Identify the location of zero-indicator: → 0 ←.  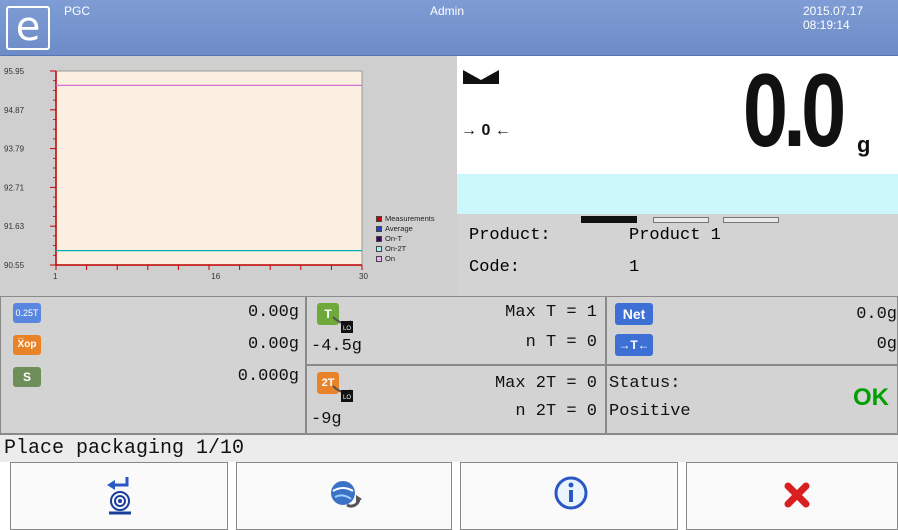
(486, 130).